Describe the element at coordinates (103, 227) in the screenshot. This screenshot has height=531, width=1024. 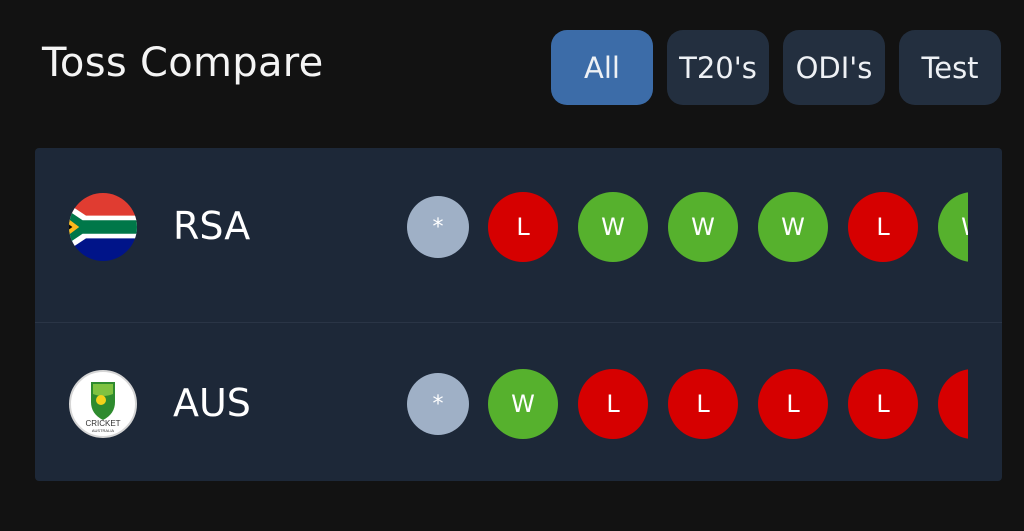
I see `south-africa-flag-icon` at that location.